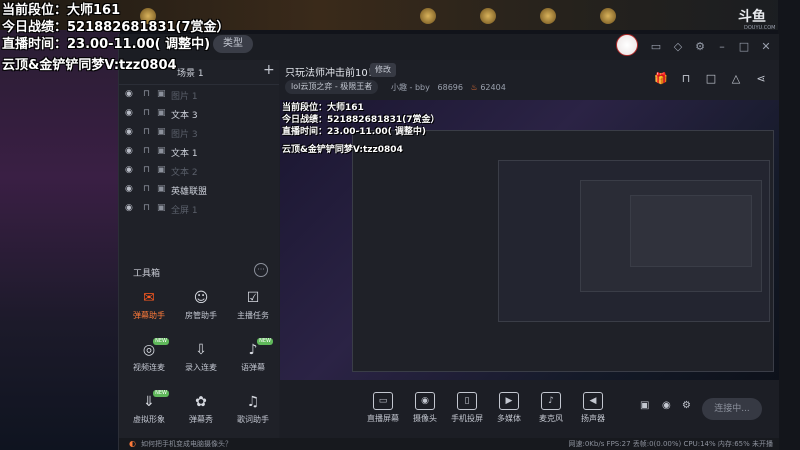  What do you see at coordinates (201, 361) in the screenshot?
I see `tool-button: ⇩ 录入连麦` at bounding box center [201, 361].